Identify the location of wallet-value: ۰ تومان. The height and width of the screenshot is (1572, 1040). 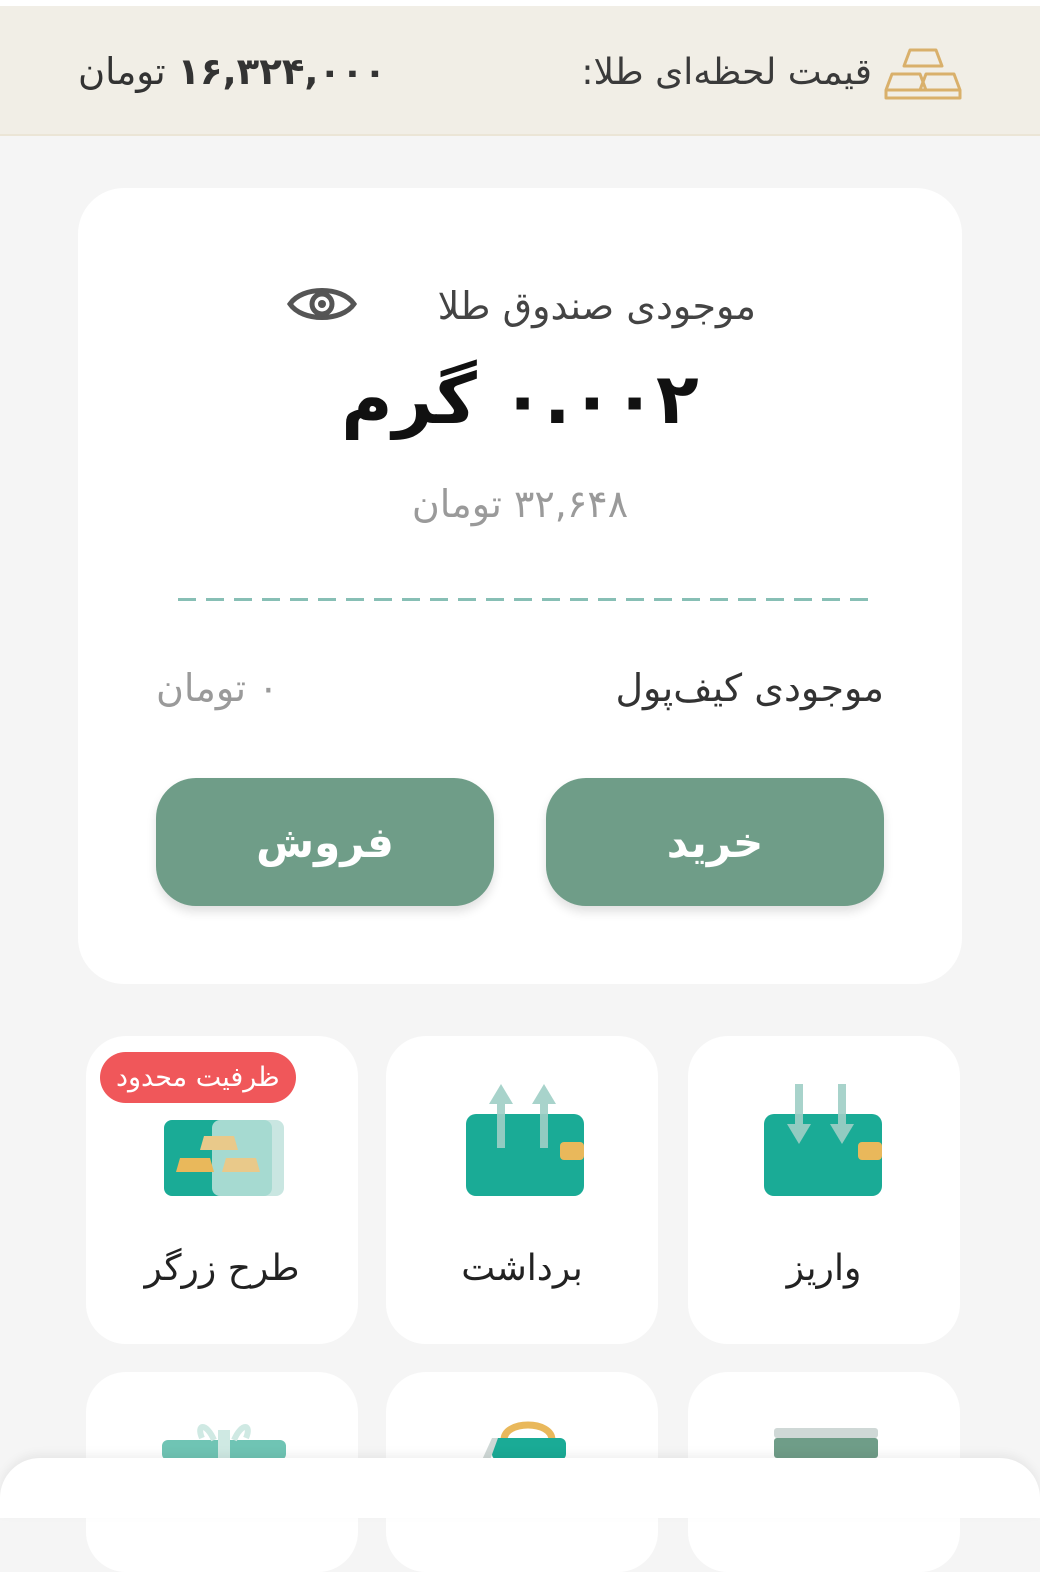
(217, 688).